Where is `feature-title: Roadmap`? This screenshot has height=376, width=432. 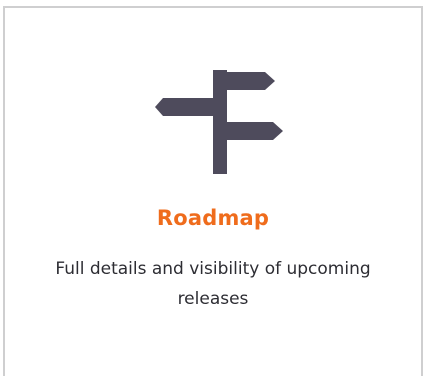
feature-title: Roadmap is located at coordinates (213, 218).